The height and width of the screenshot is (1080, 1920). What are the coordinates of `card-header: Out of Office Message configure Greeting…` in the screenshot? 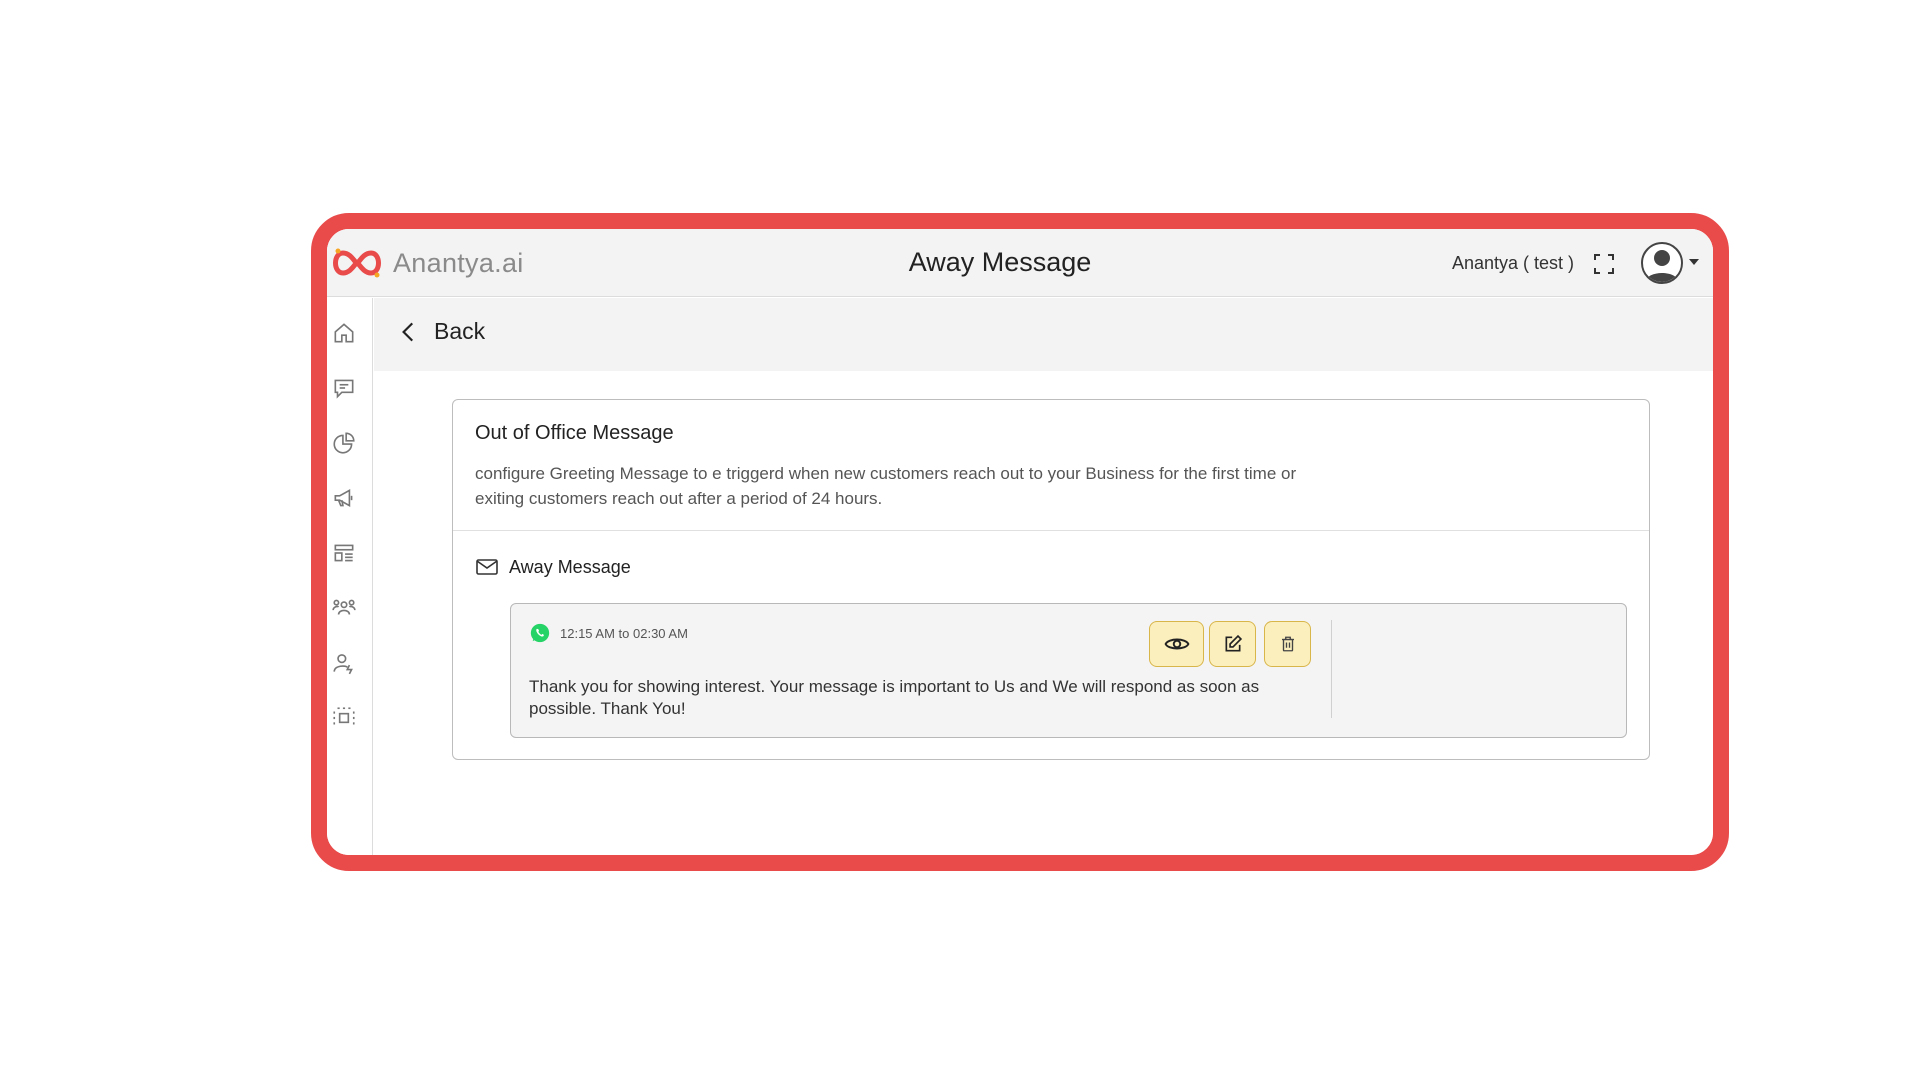 It's located at (1051, 465).